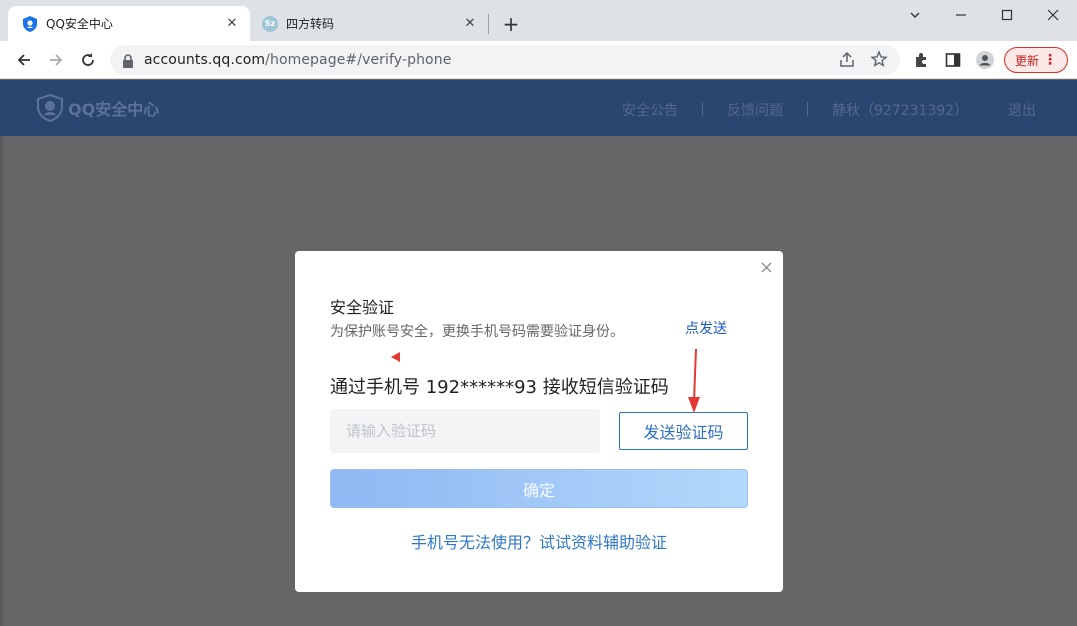 This screenshot has width=1077, height=626. What do you see at coordinates (539, 541) in the screenshot?
I see `alternate-verification-link: 手机号无法使用？试试资料辅助验证` at bounding box center [539, 541].